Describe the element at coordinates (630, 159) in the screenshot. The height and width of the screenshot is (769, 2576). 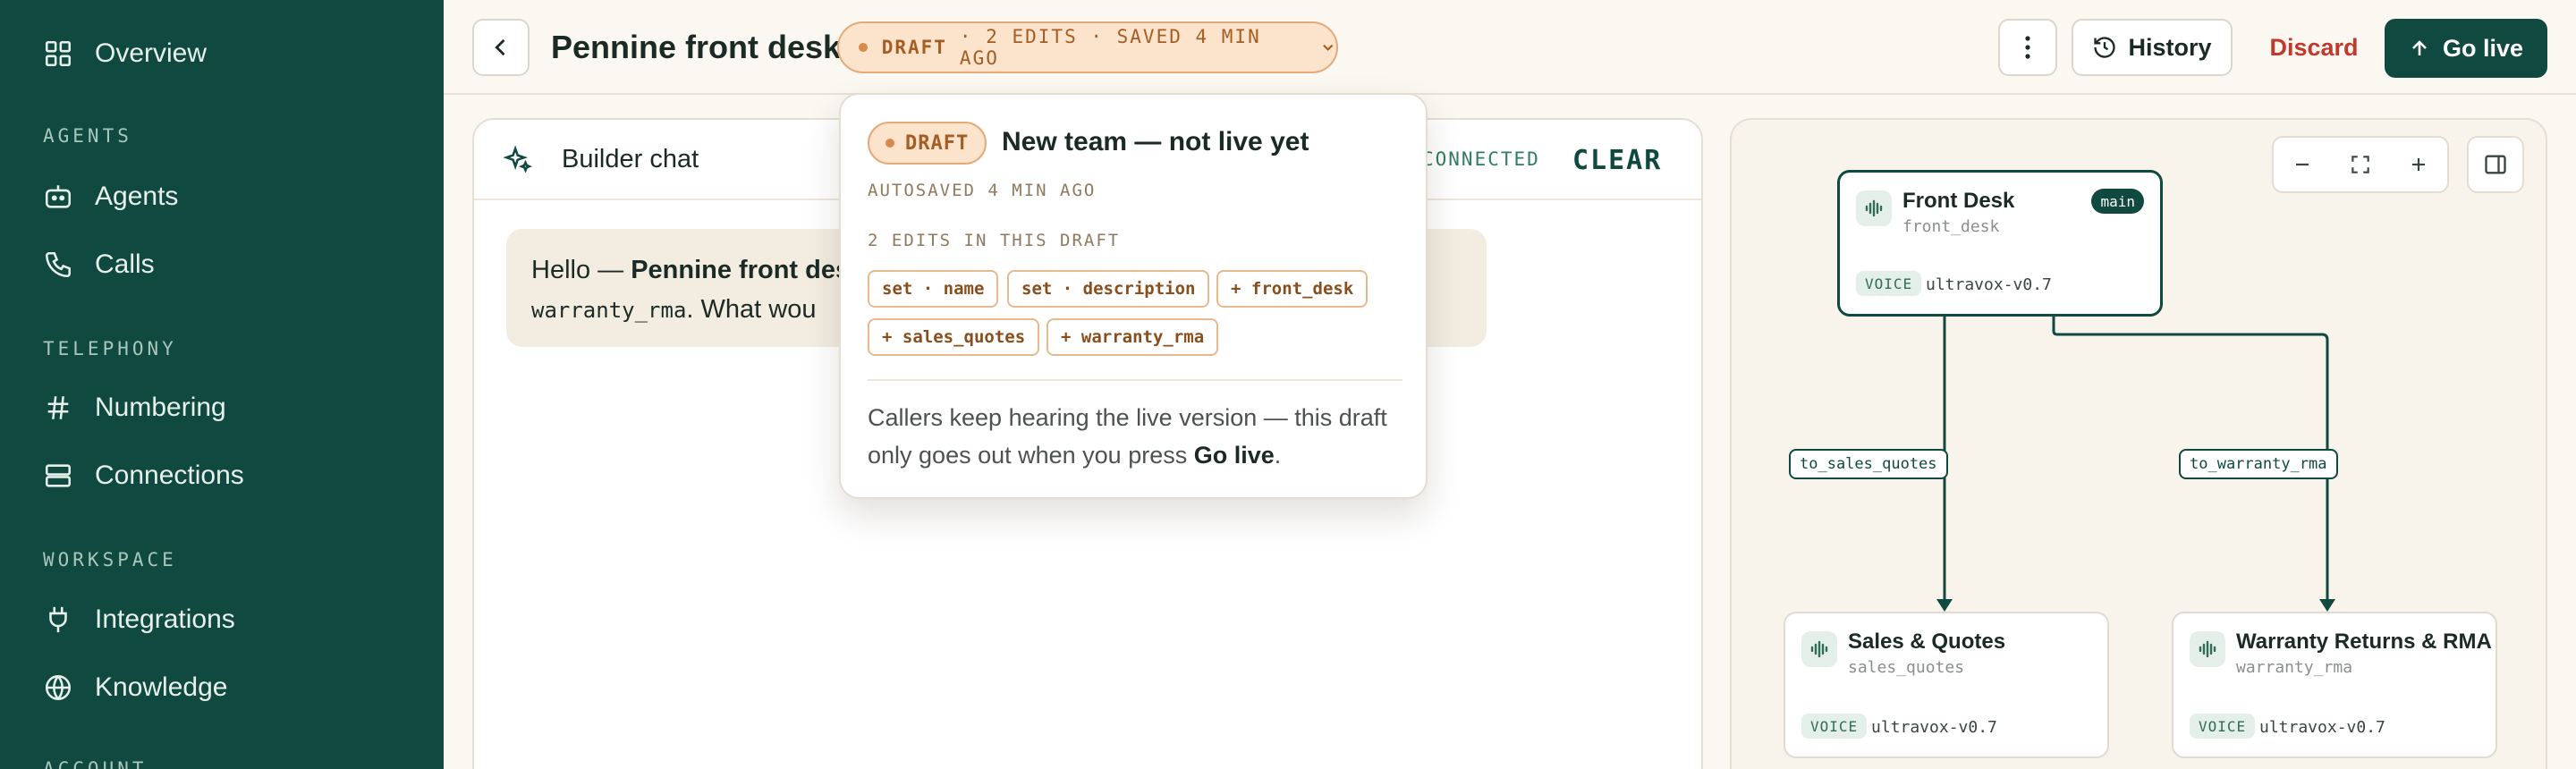
I see `chat-title: Builder chat` at that location.